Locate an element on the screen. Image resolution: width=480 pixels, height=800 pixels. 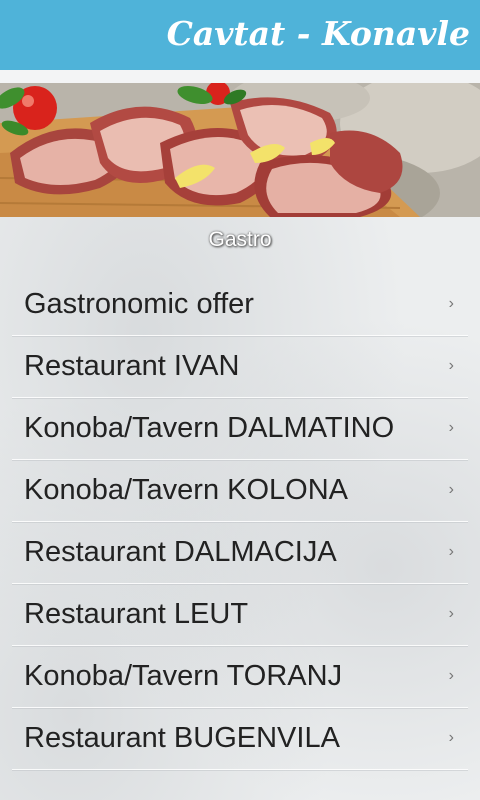
list-item-konoba-toranj: Konoba/Tavern TORANJ › is located at coordinates (240, 677).